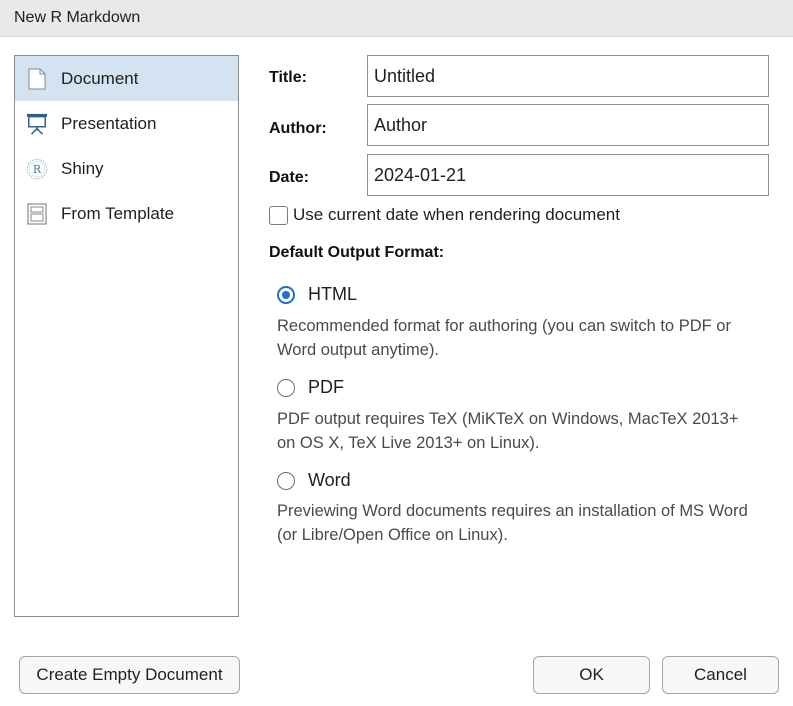 The height and width of the screenshot is (706, 793). I want to click on svg-text: R, so click(37, 169).